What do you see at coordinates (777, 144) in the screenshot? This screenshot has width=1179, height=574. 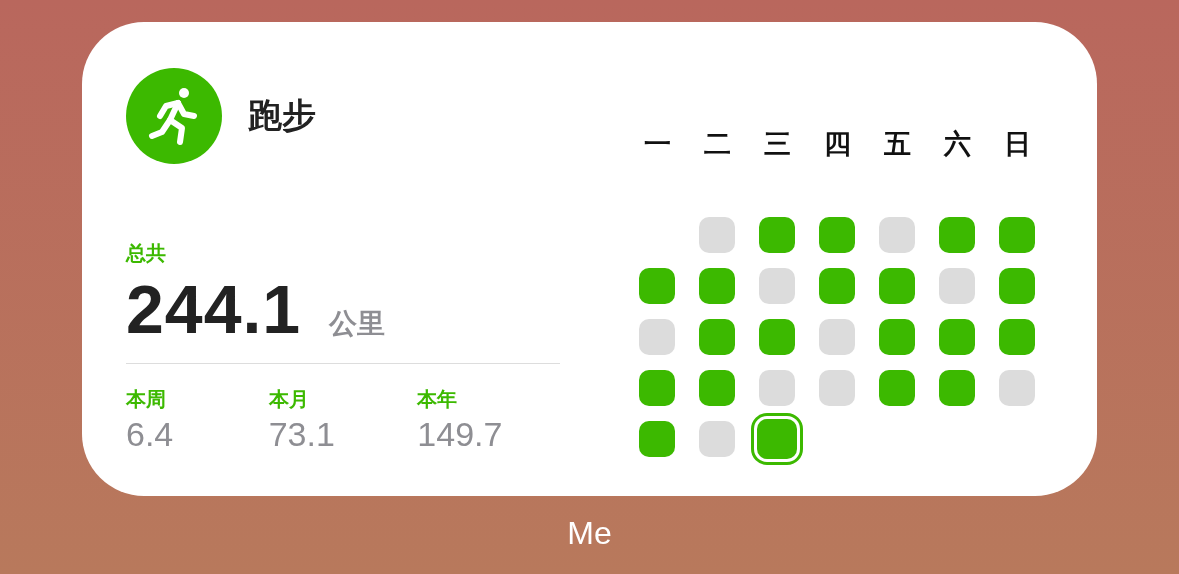 I see `weekday-label: 三` at bounding box center [777, 144].